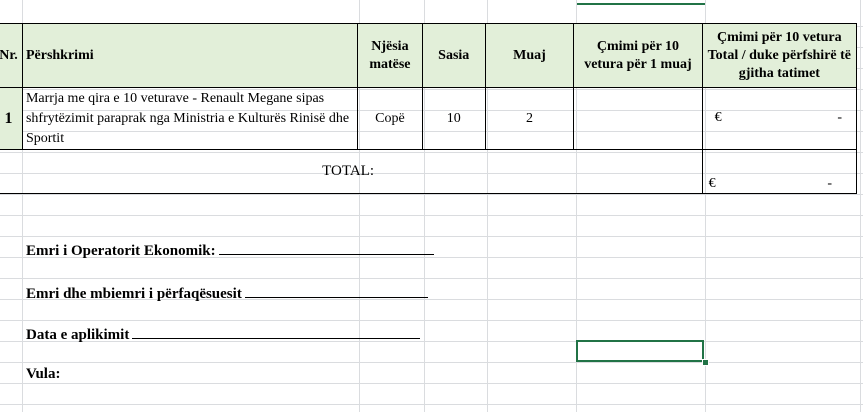 This screenshot has height=412, width=863. I want to click on total-amount-cell: € -, so click(779, 171).